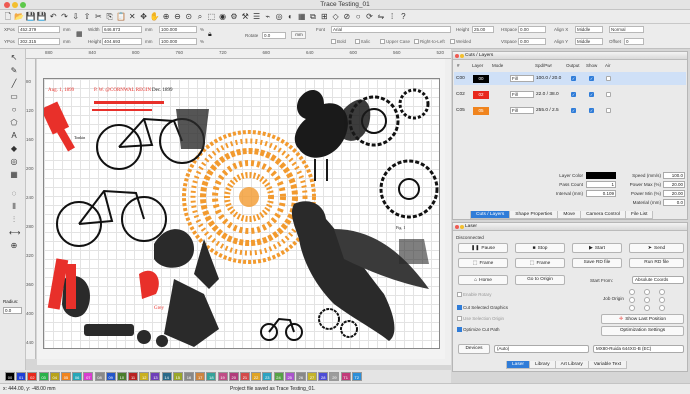  I want to click on offset-field: 0, so click(634, 41).